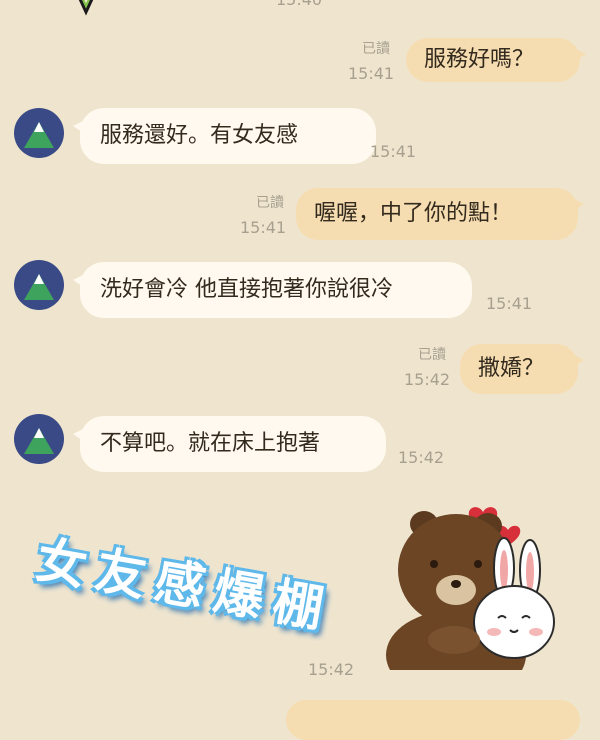 This screenshot has width=600, height=740. I want to click on incoming-message-bubble: 服務還好。有女友感, so click(224, 136).